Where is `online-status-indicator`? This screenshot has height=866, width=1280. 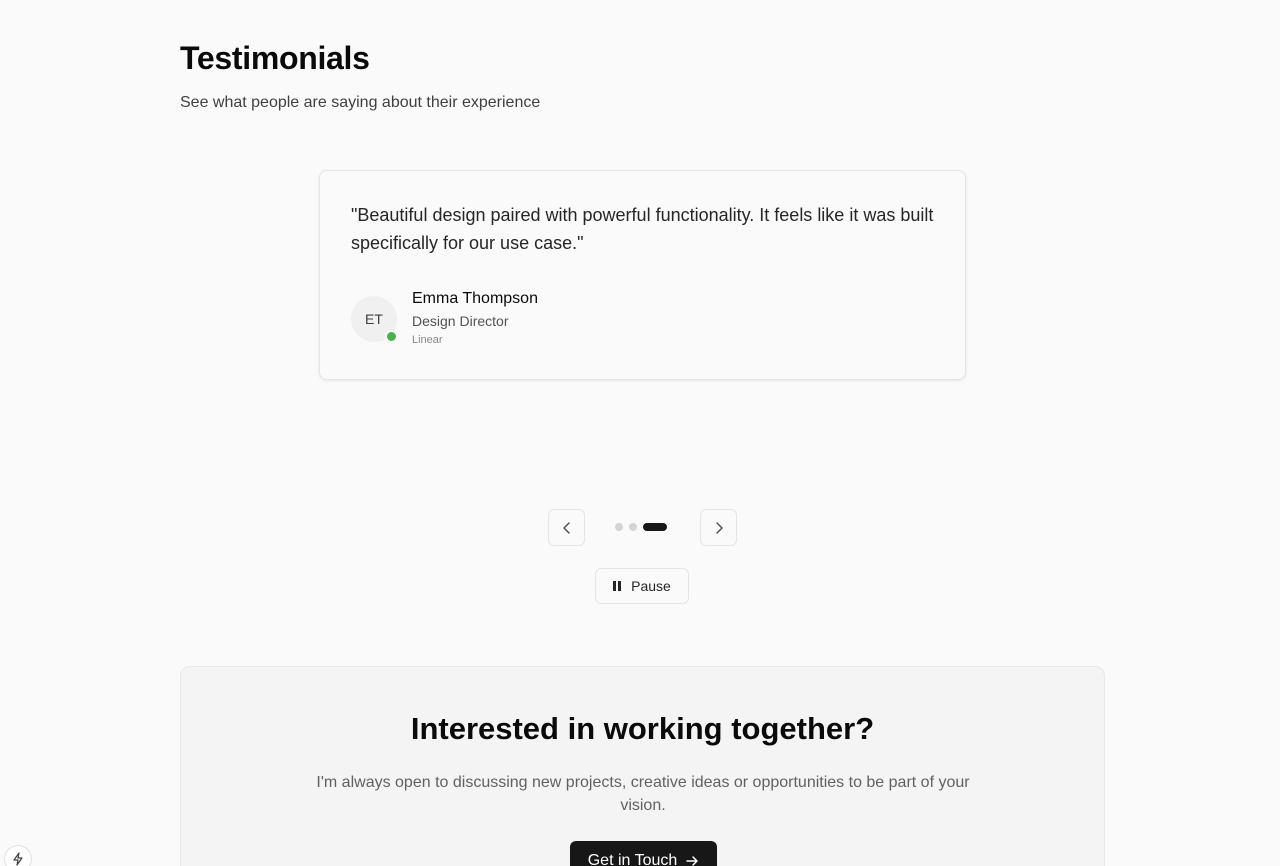 online-status-indicator is located at coordinates (391, 336).